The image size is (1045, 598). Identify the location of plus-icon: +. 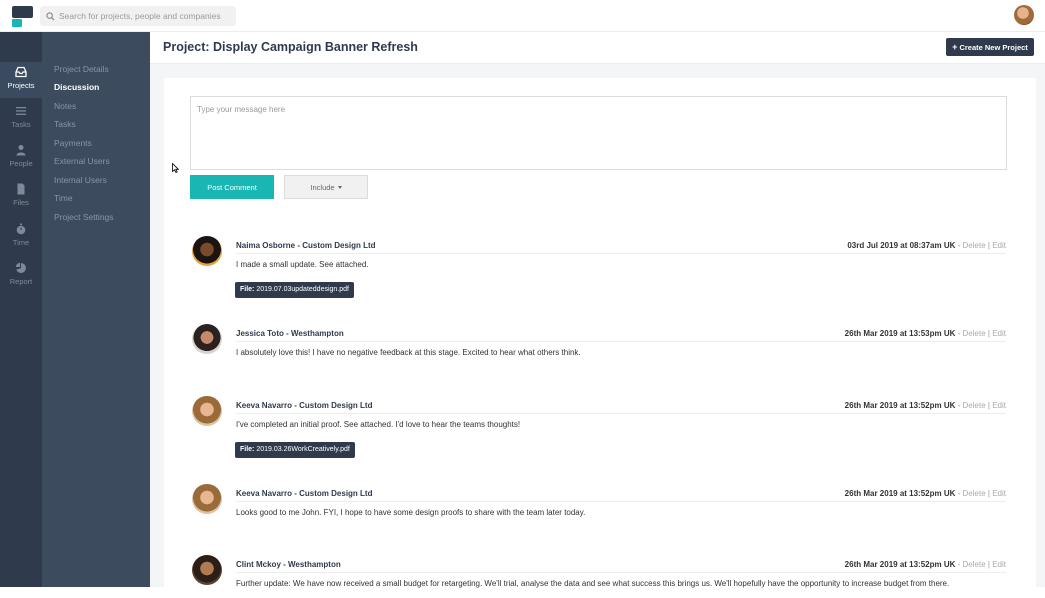
(955, 47).